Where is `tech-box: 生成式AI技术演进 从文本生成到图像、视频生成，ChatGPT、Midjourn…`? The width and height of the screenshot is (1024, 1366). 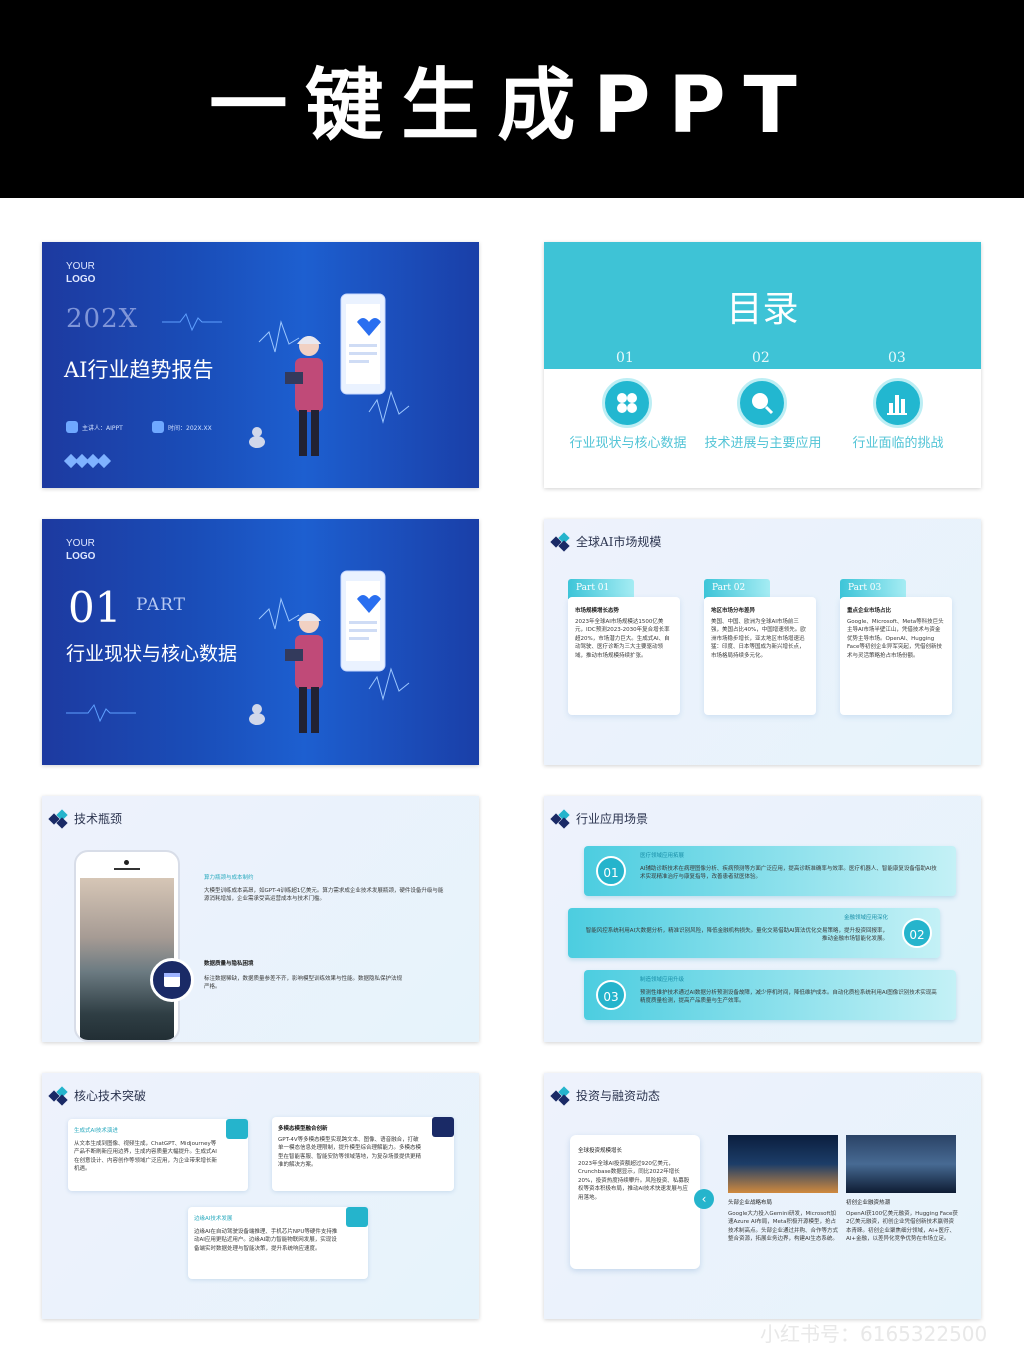
tech-box: 生成式AI技术演进 从文本生成到图像、视频生成，ChatGPT、Midjourn… is located at coordinates (158, 1155).